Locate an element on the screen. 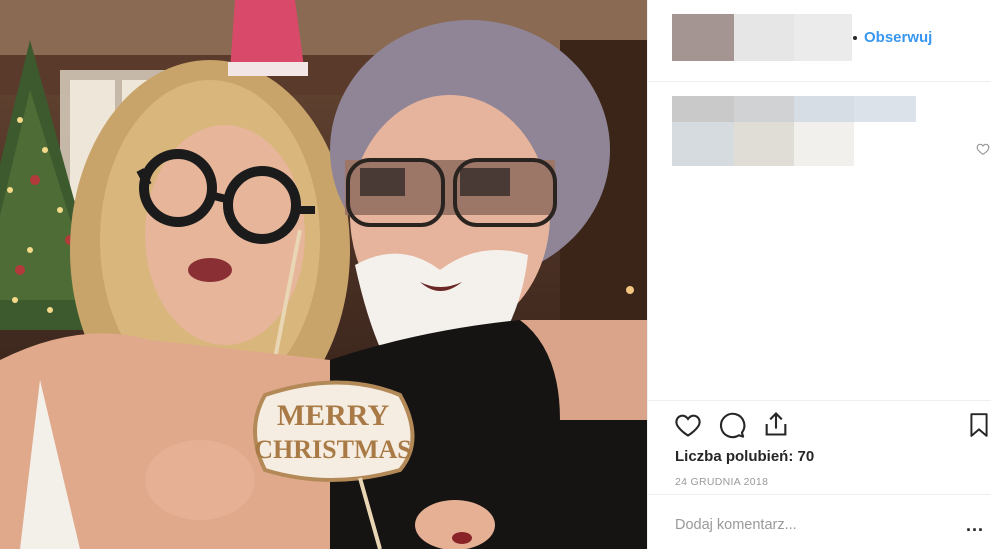  separator-dot is located at coordinates (855, 38).